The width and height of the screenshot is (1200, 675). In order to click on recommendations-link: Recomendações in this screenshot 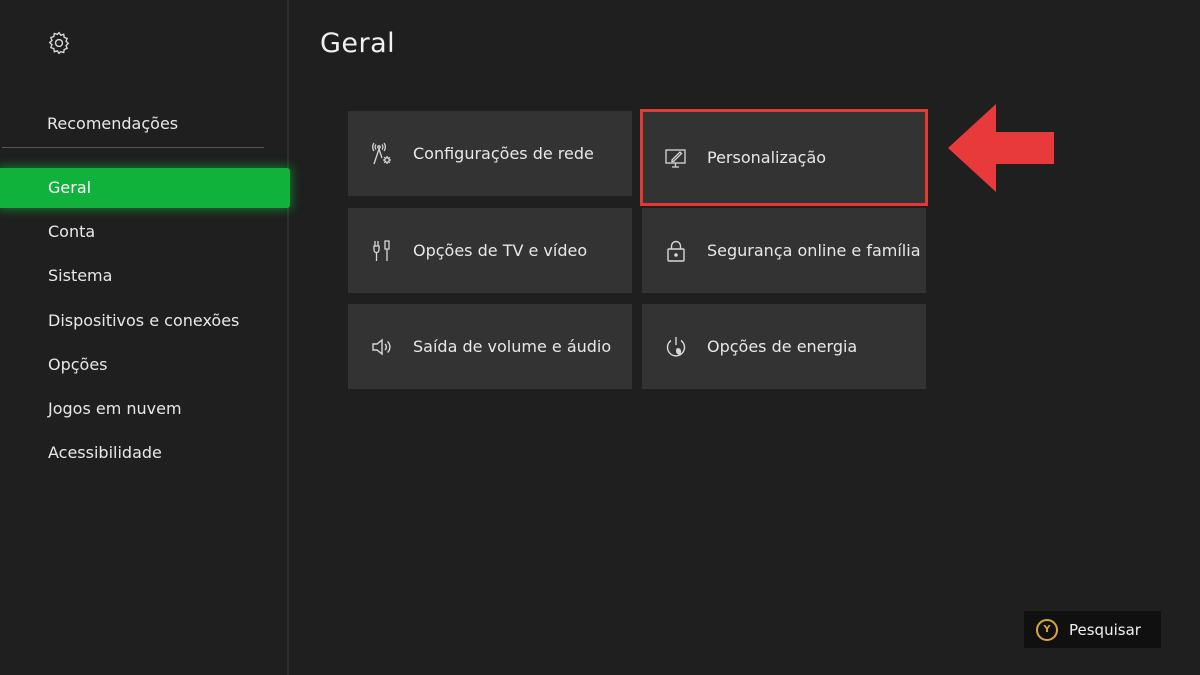, I will do `click(112, 123)`.